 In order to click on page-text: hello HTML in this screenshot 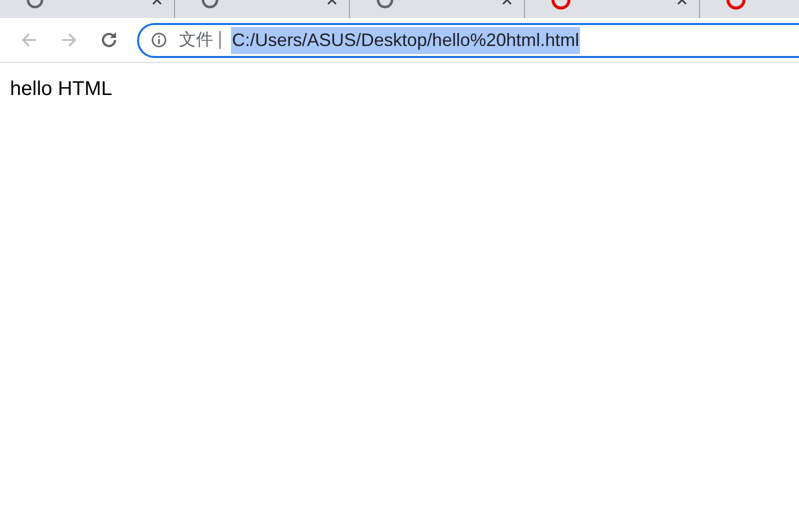, I will do `click(61, 89)`.